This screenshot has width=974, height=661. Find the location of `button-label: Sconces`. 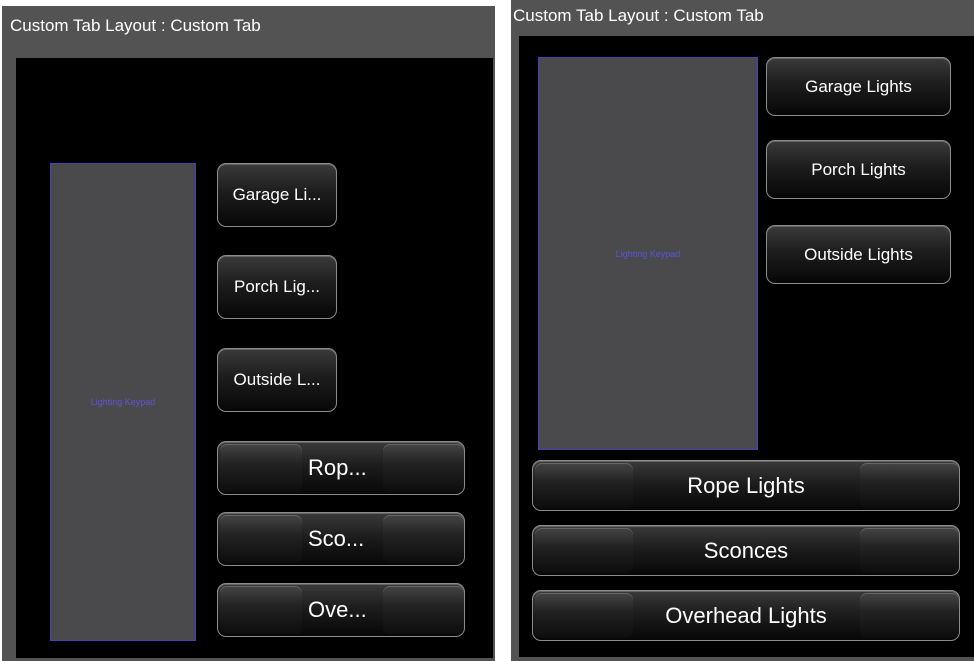

button-label: Sconces is located at coordinates (746, 550).